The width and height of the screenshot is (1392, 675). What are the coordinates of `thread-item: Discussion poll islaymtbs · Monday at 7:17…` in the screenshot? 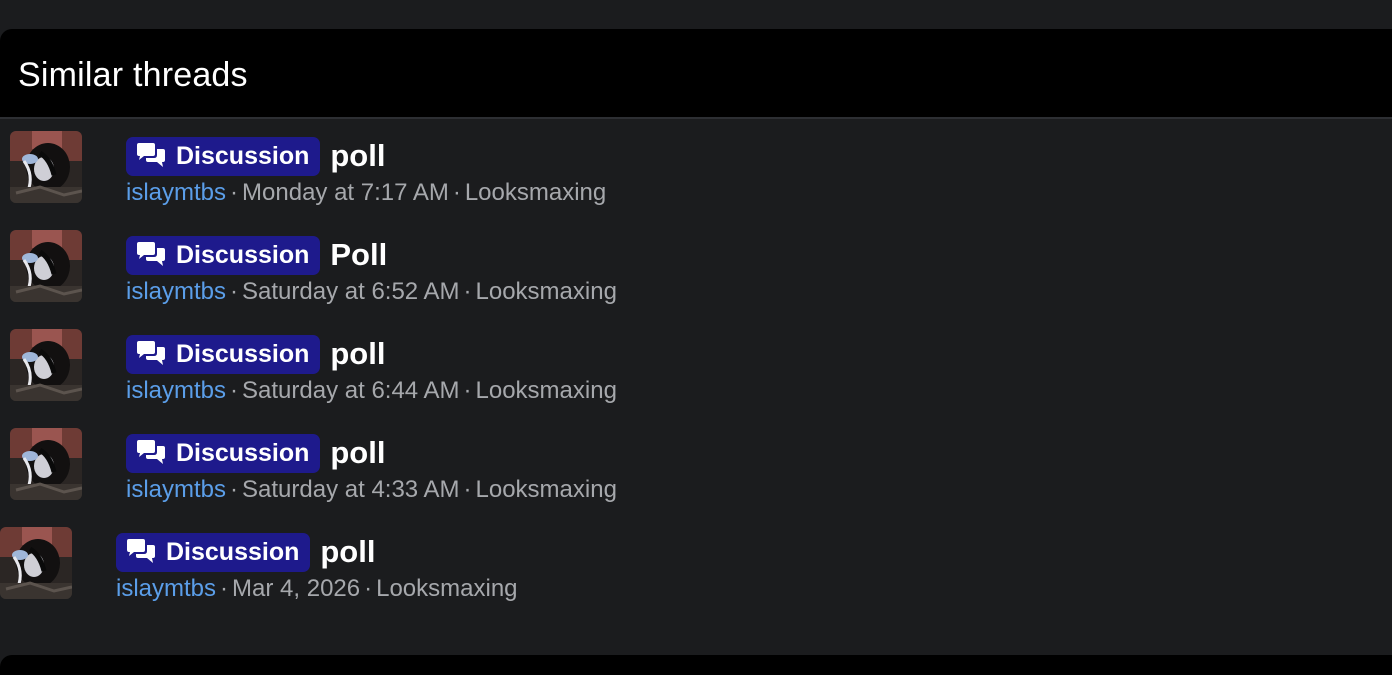 It's located at (696, 178).